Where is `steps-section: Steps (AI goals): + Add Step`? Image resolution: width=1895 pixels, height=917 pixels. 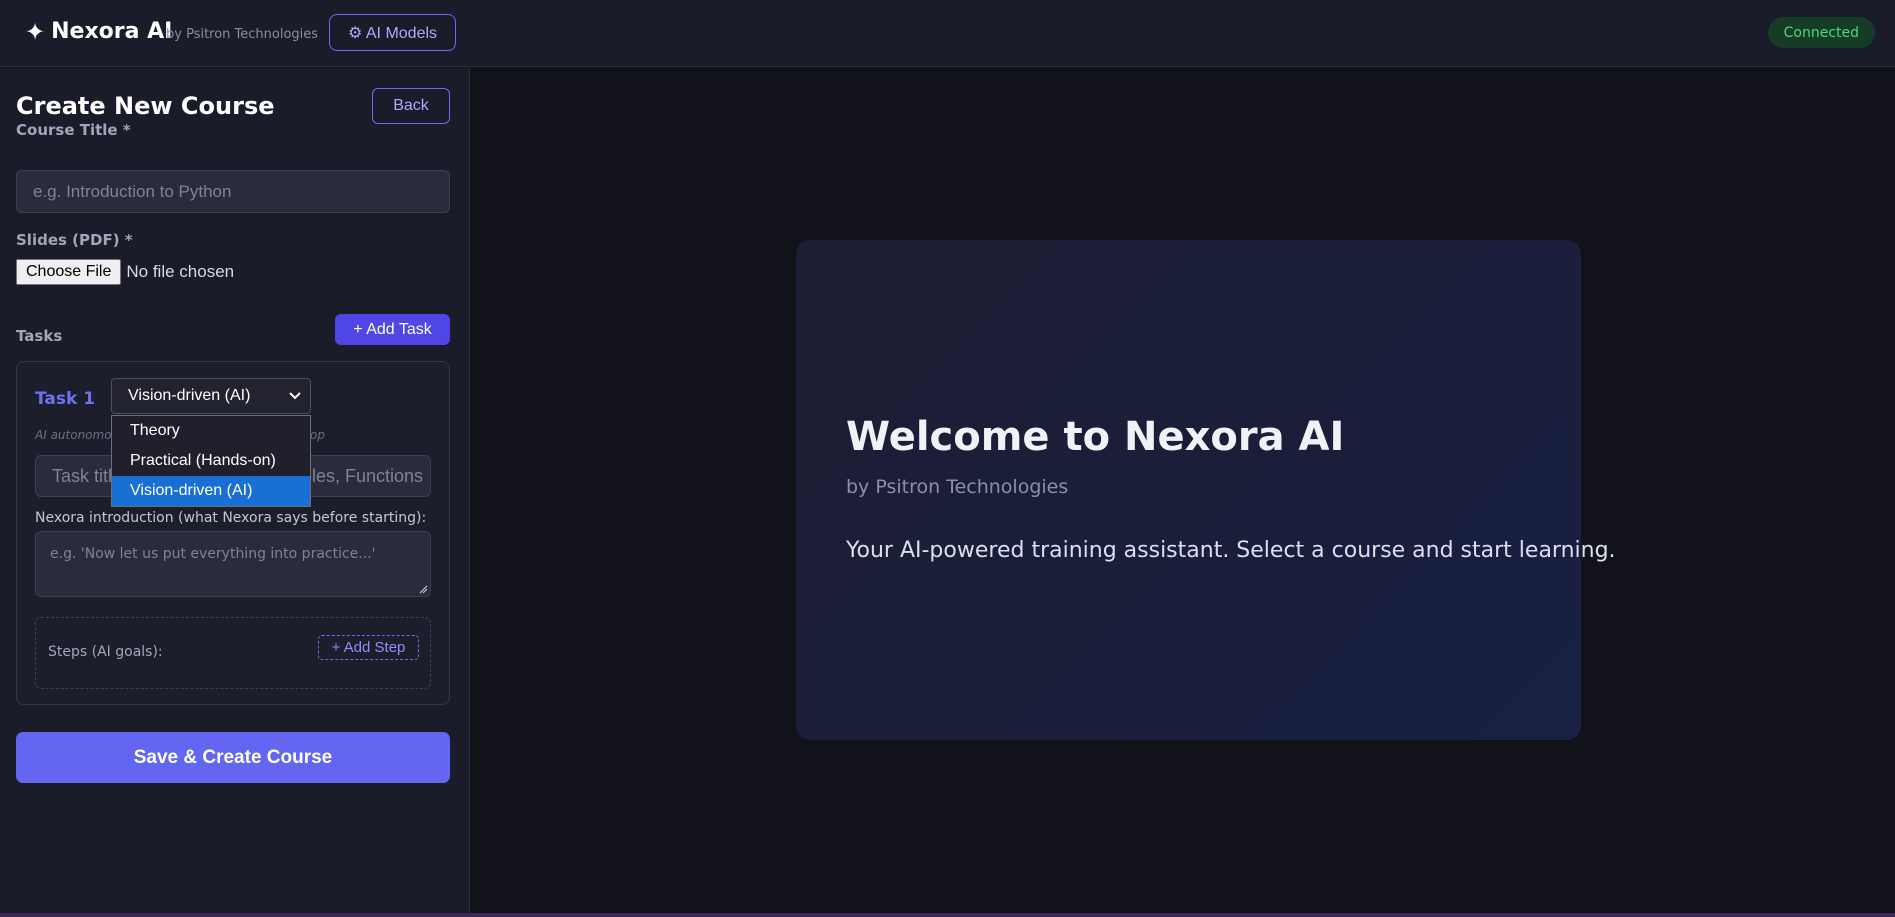
steps-section: Steps (AI goals): + Add Step is located at coordinates (233, 653).